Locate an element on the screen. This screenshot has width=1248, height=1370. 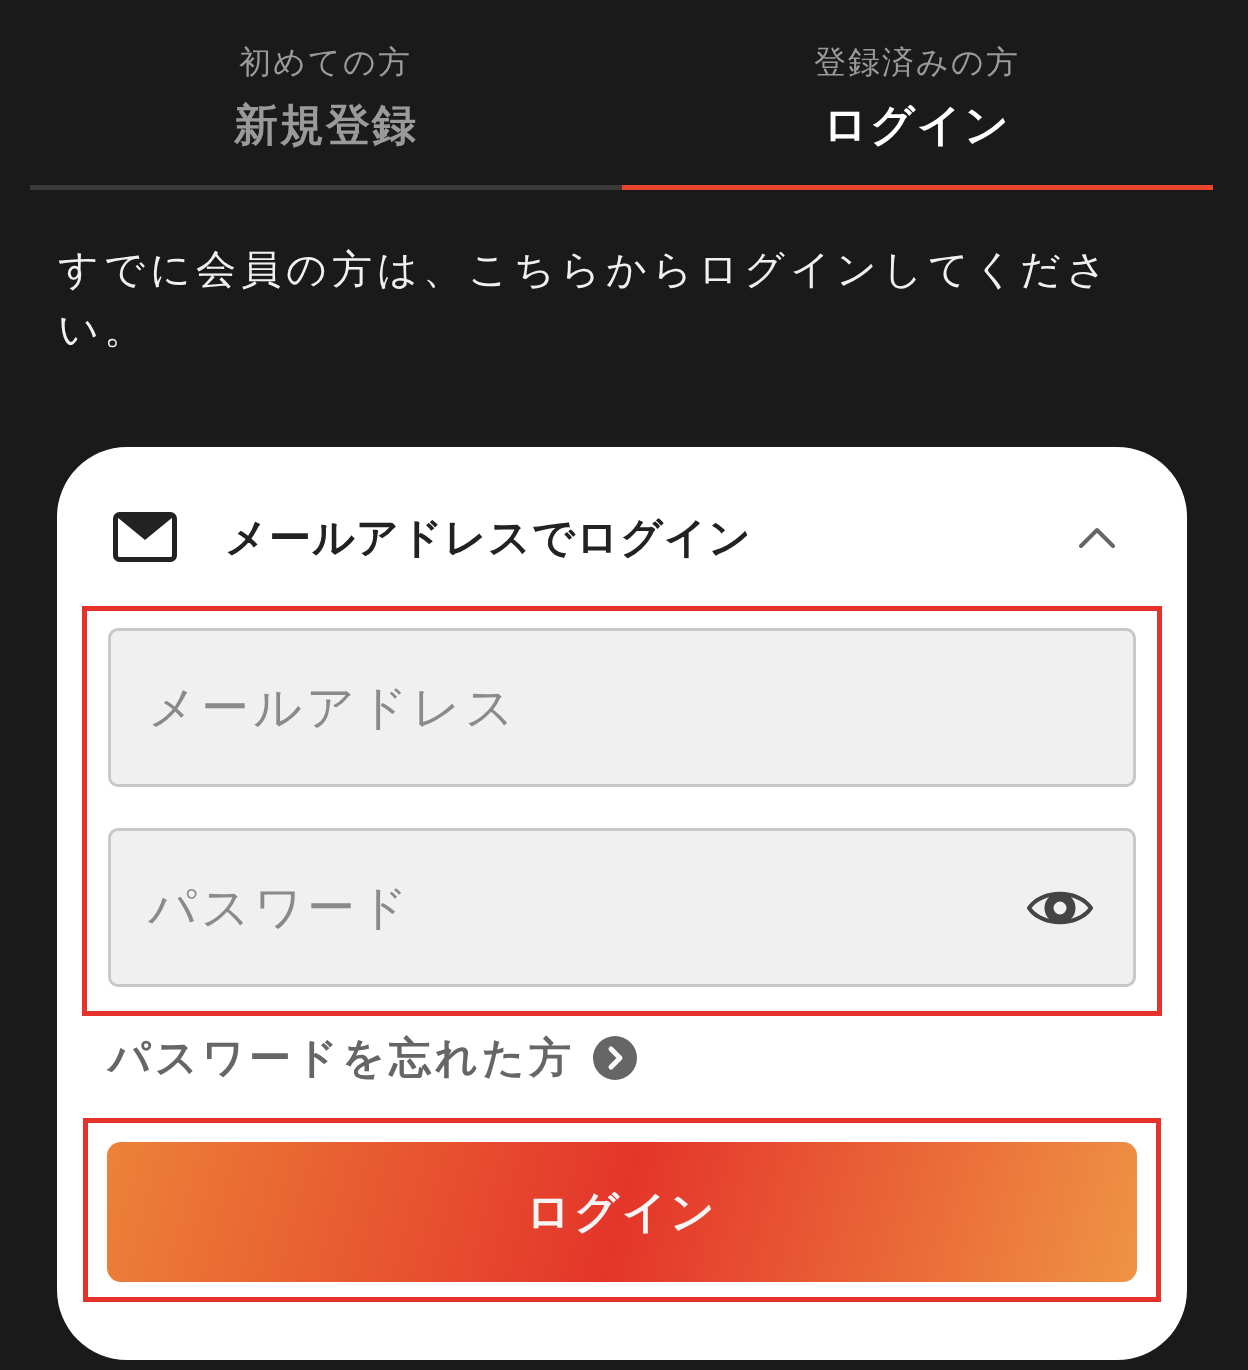
chevron-up-icon is located at coordinates (1097, 537).